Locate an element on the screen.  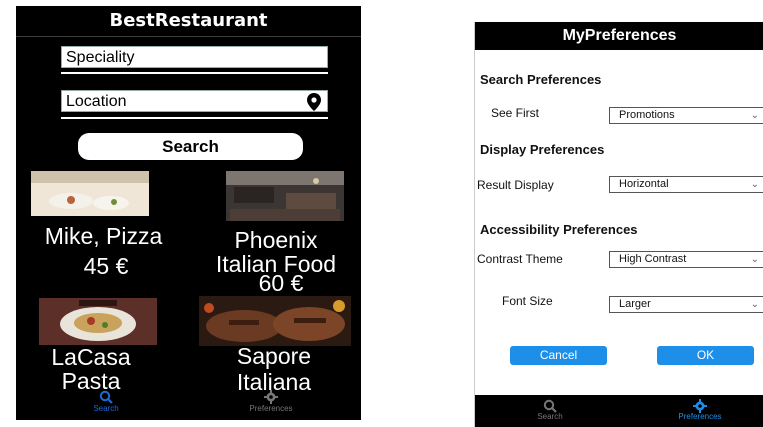
restaurant-photo-lacasa is located at coordinates (98, 321).